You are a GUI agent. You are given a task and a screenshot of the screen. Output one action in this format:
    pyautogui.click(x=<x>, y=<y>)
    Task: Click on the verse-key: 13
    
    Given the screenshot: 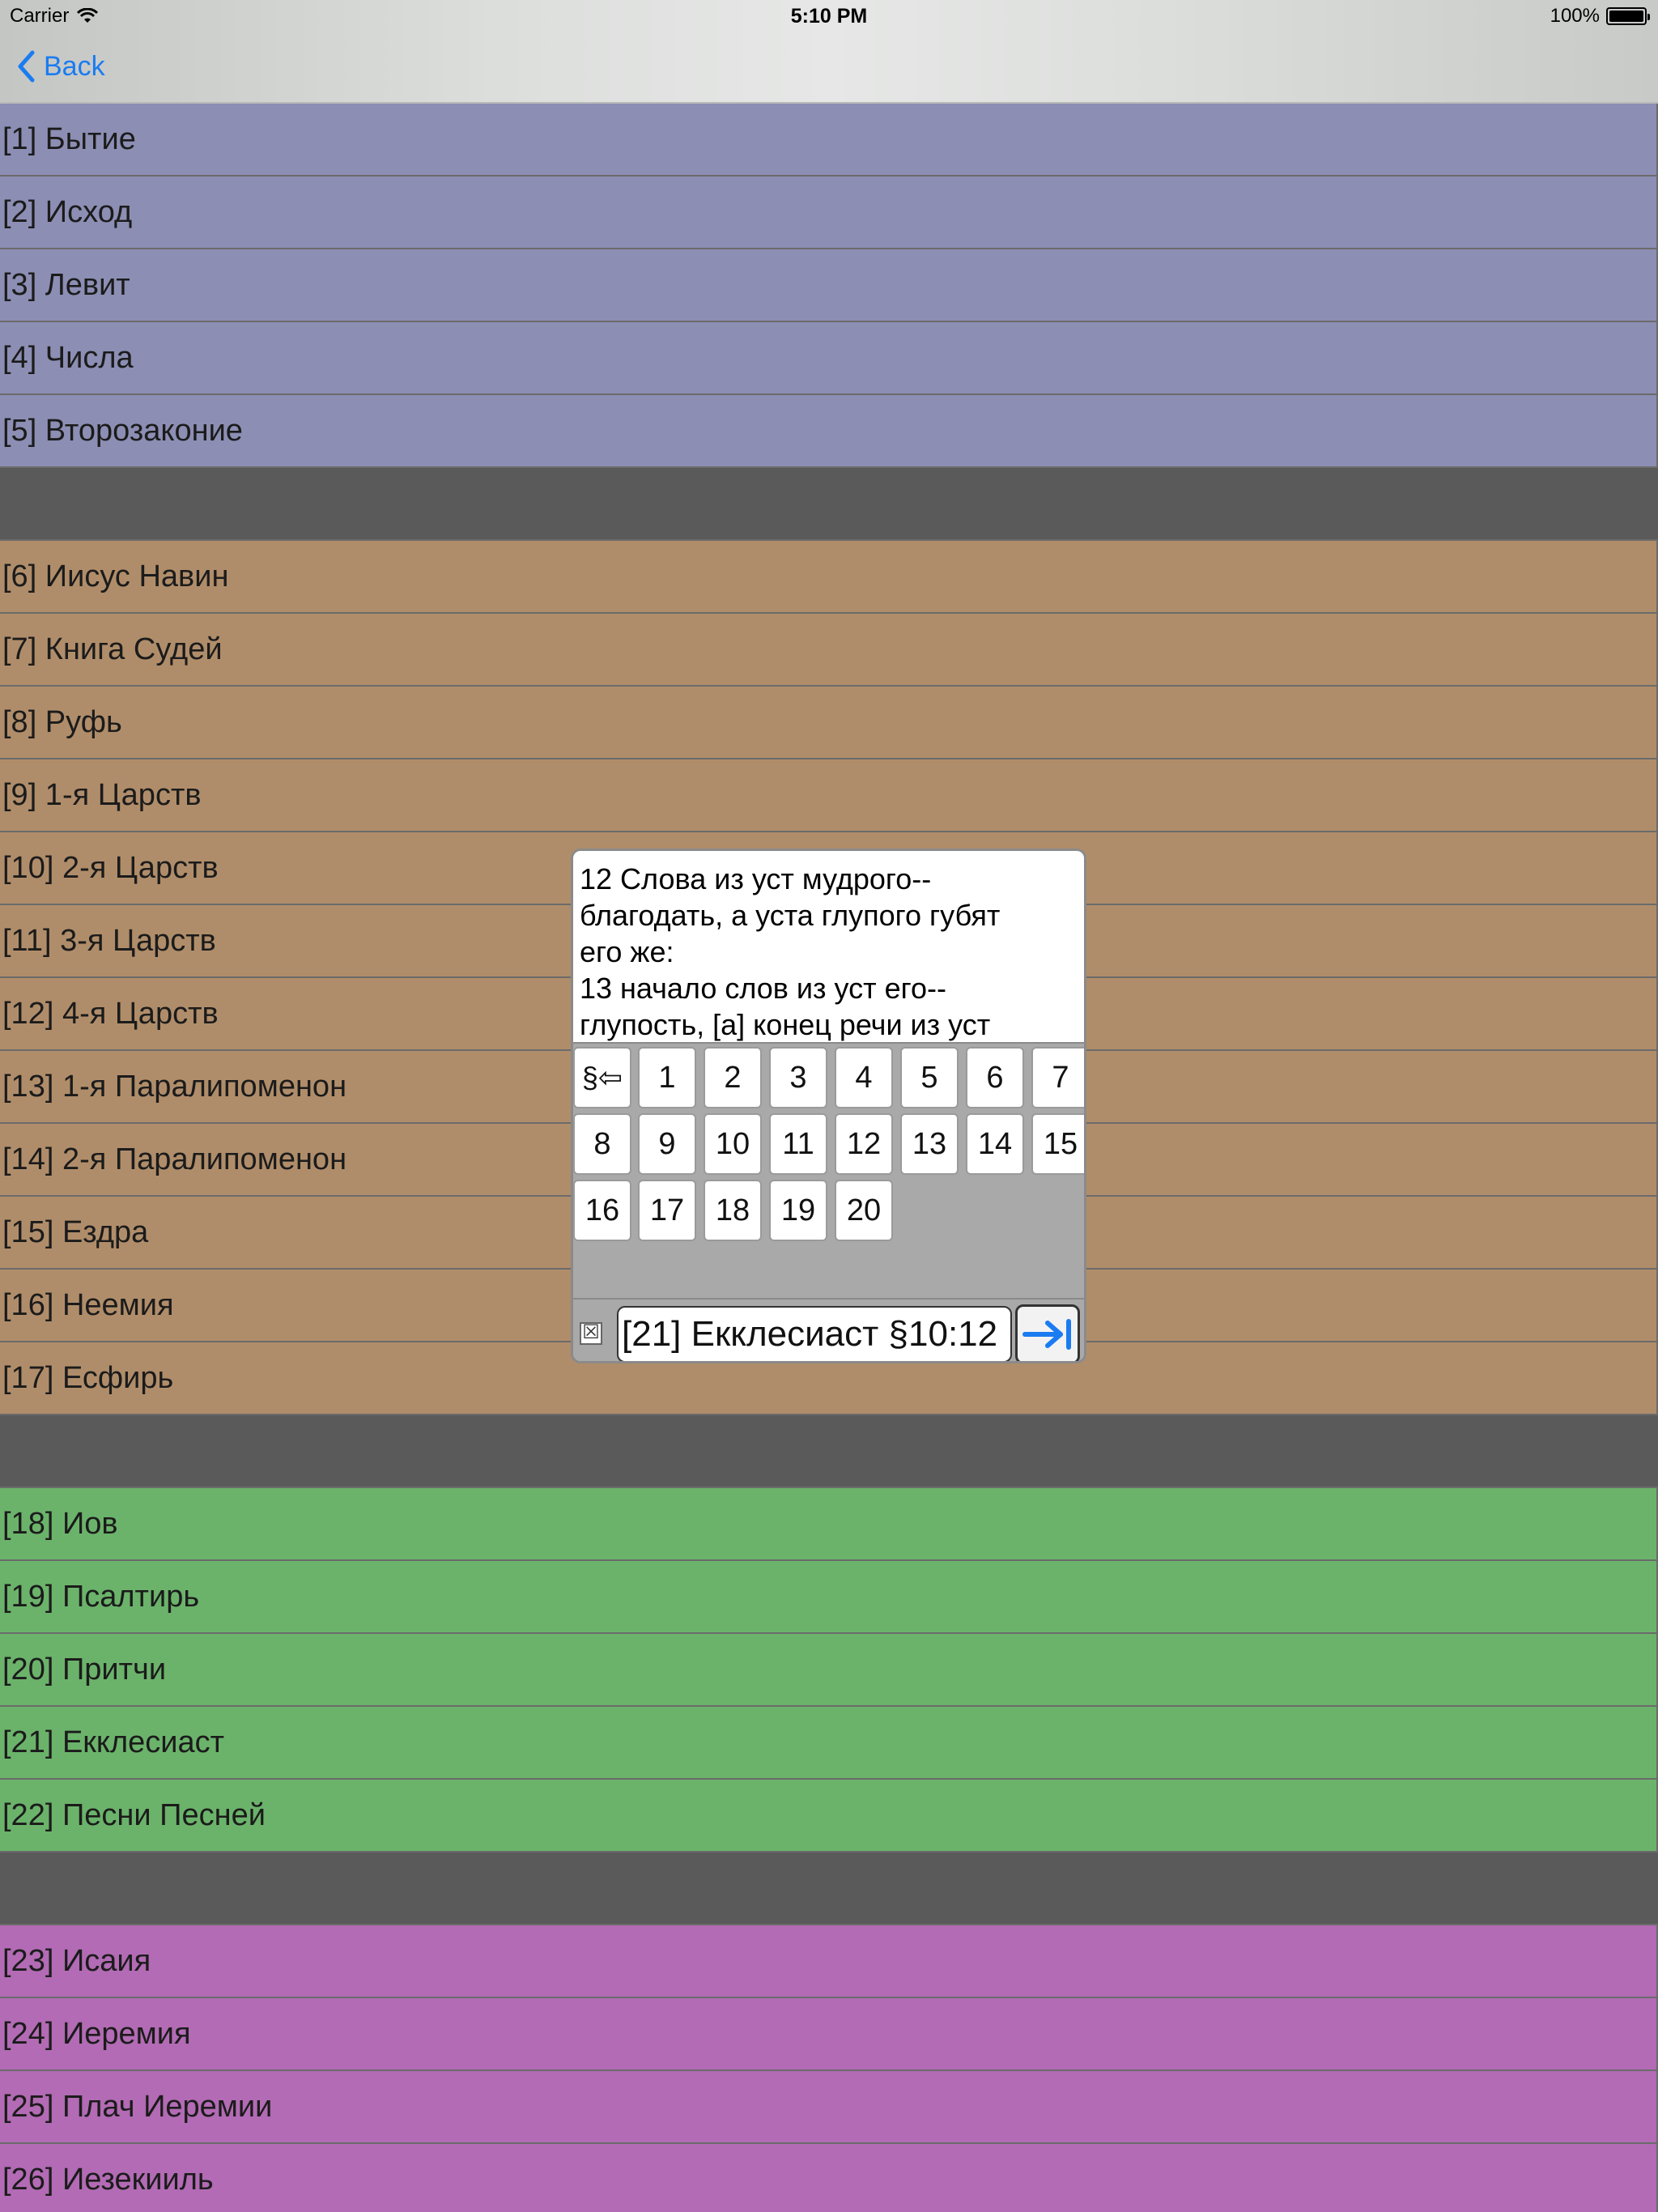 What is the action you would take?
    pyautogui.click(x=929, y=1144)
    